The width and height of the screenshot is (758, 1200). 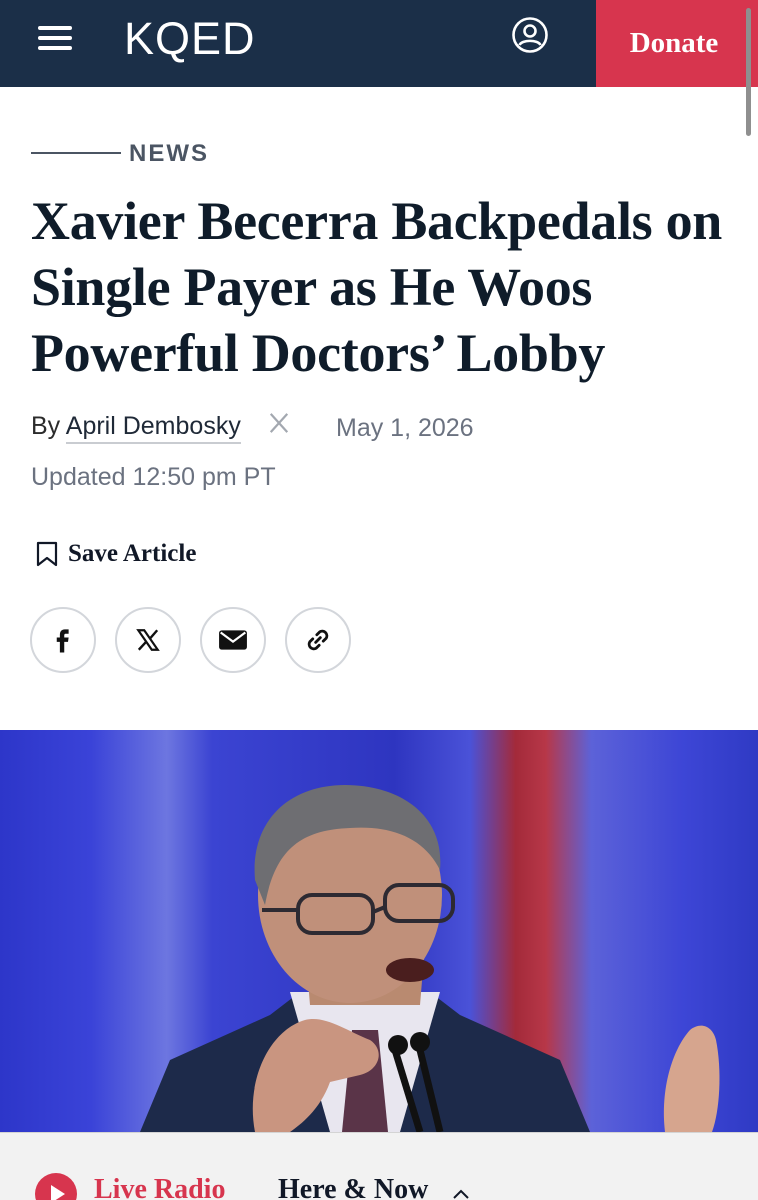 I want to click on publish-date: May 1, 2026, so click(x=405, y=428).